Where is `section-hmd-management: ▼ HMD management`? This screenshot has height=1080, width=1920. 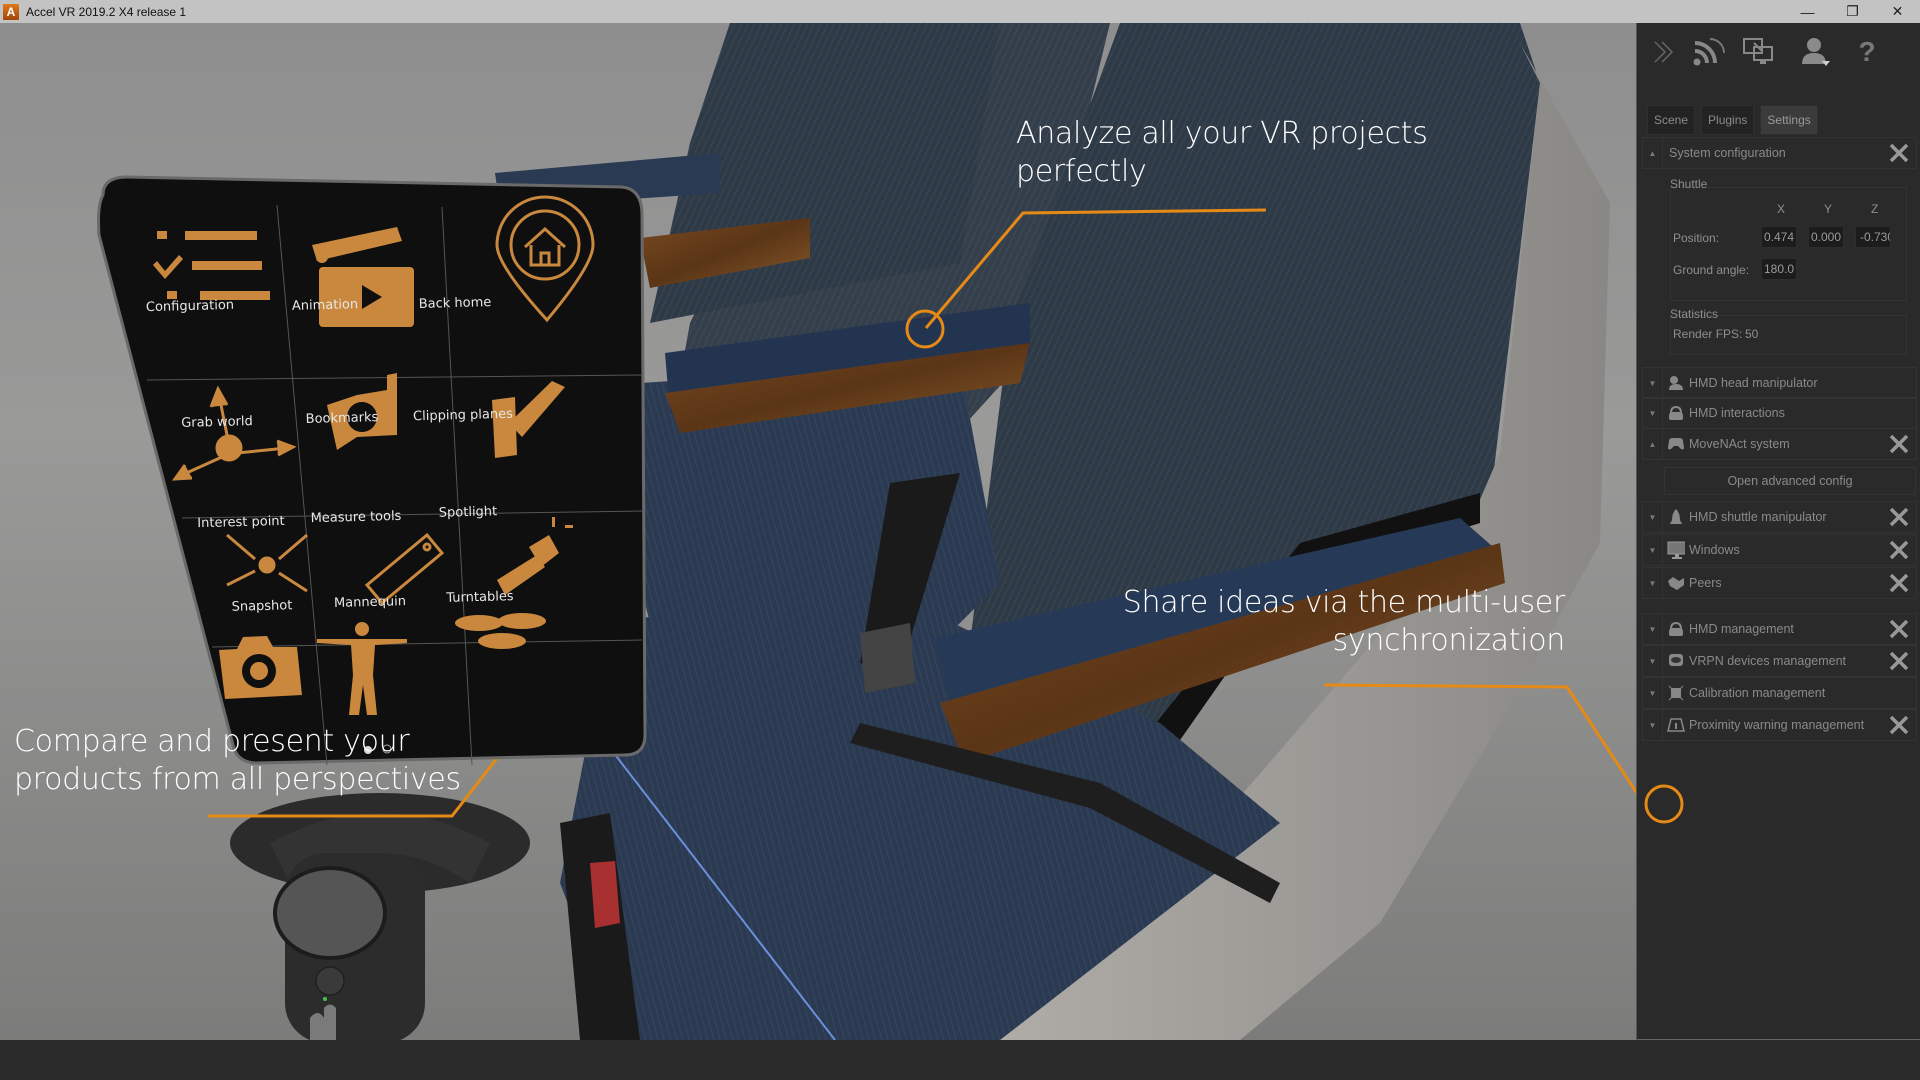 section-hmd-management: ▼ HMD management is located at coordinates (1779, 629).